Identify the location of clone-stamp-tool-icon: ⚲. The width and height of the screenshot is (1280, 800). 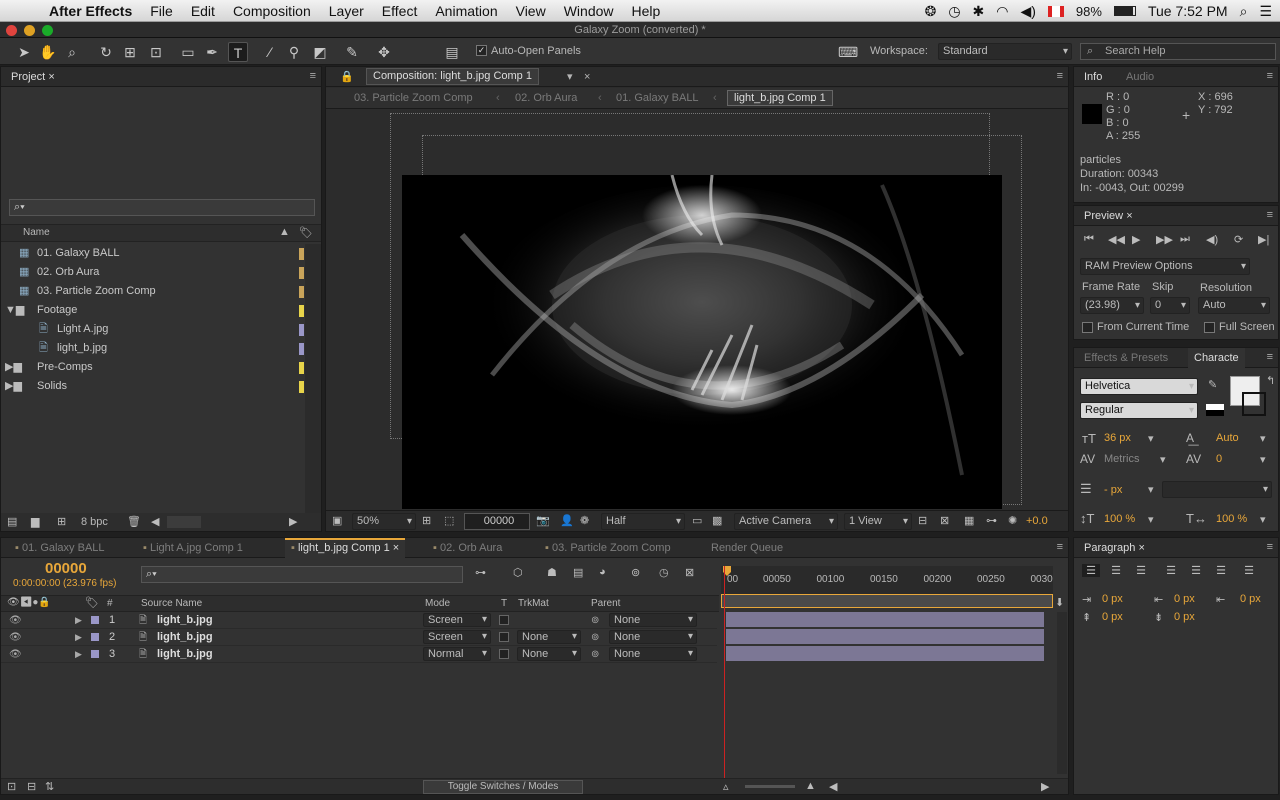
(294, 52).